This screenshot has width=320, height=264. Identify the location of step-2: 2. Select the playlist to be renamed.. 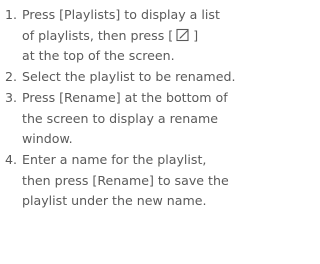
(142, 77).